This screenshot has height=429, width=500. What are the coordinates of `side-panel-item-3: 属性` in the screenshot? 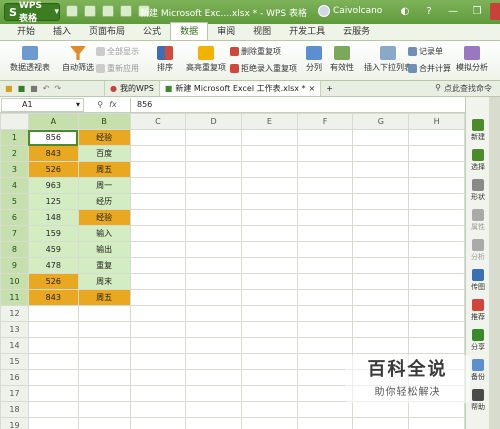 It's located at (478, 220).